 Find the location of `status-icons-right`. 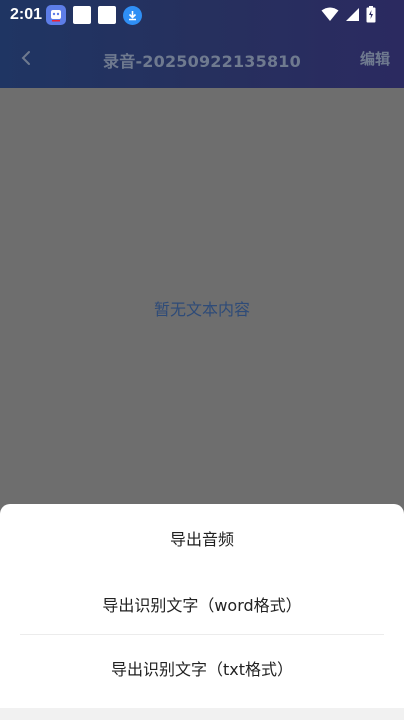

status-icons-right is located at coordinates (348, 16).